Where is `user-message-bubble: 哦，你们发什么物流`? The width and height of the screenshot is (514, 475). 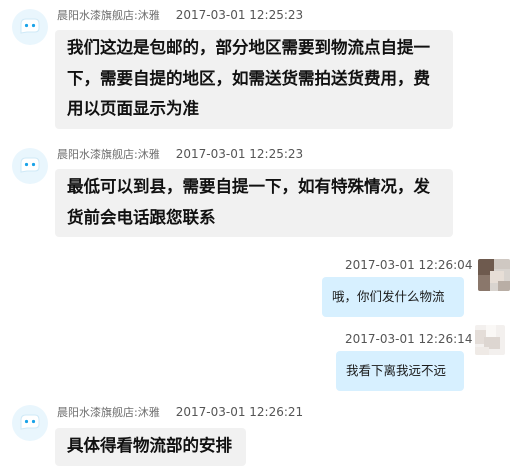 user-message-bubble: 哦，你们发什么物流 is located at coordinates (393, 297).